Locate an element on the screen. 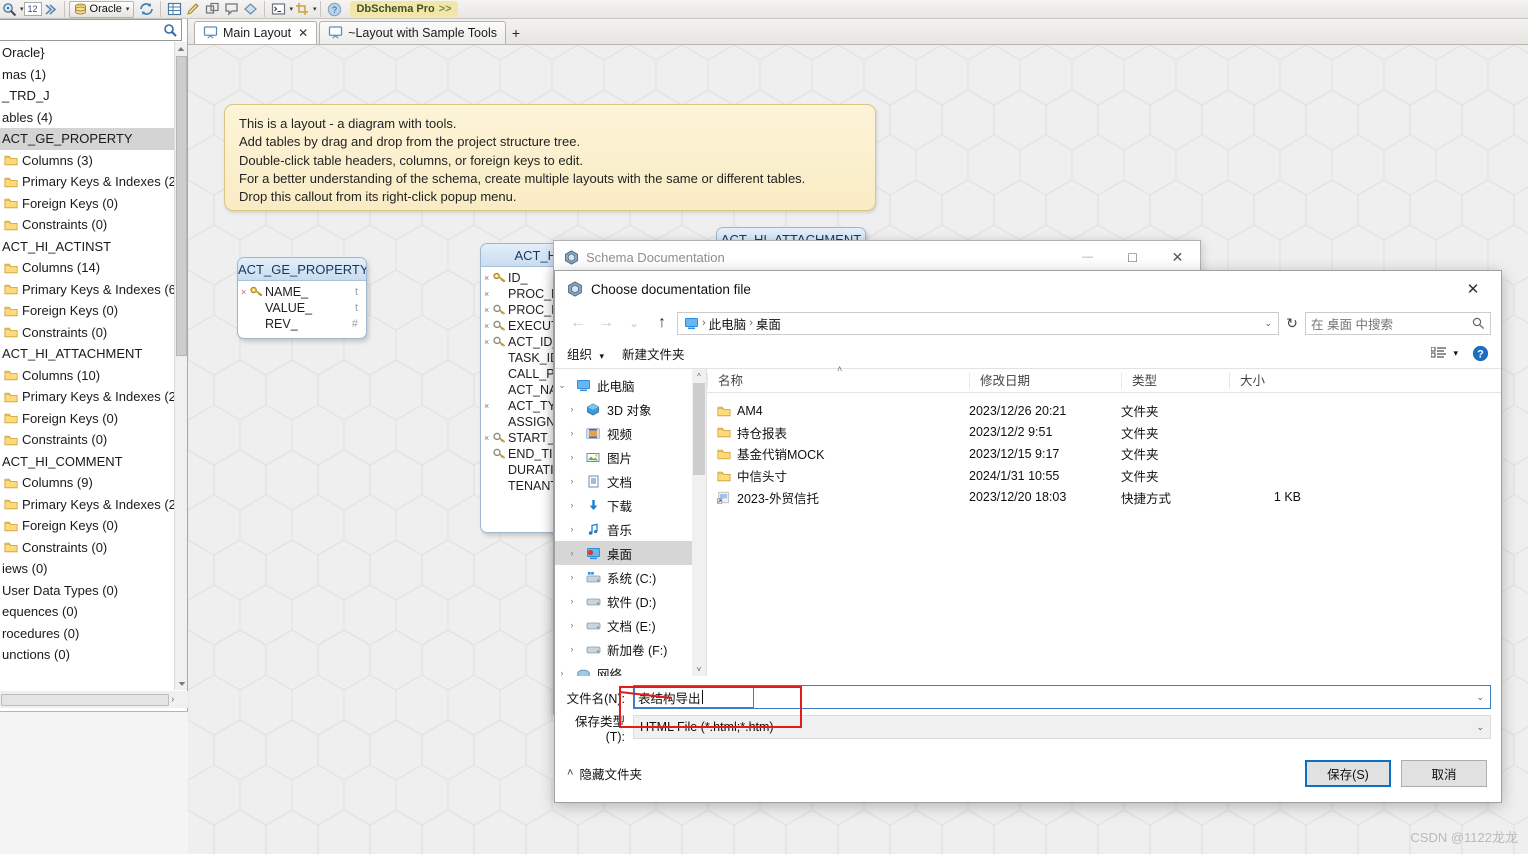  schema-window-titlebar: Schema Documentation — □ ✕ is located at coordinates (877, 257).